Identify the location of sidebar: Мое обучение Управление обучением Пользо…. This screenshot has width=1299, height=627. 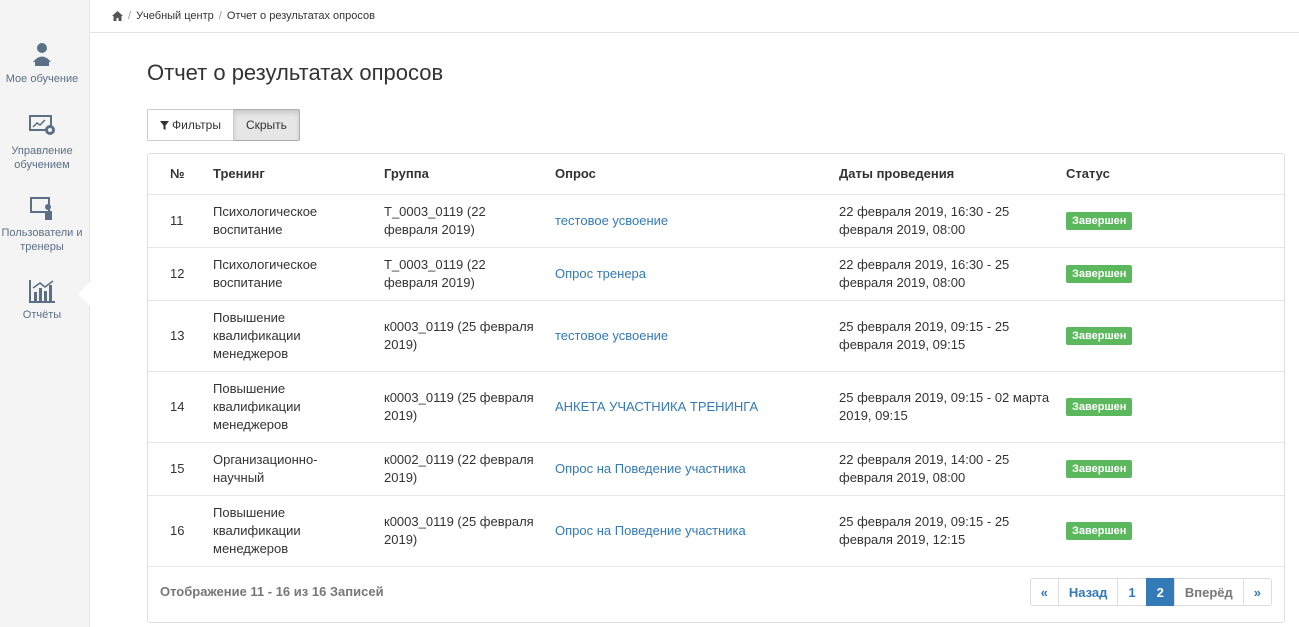
(45, 313).